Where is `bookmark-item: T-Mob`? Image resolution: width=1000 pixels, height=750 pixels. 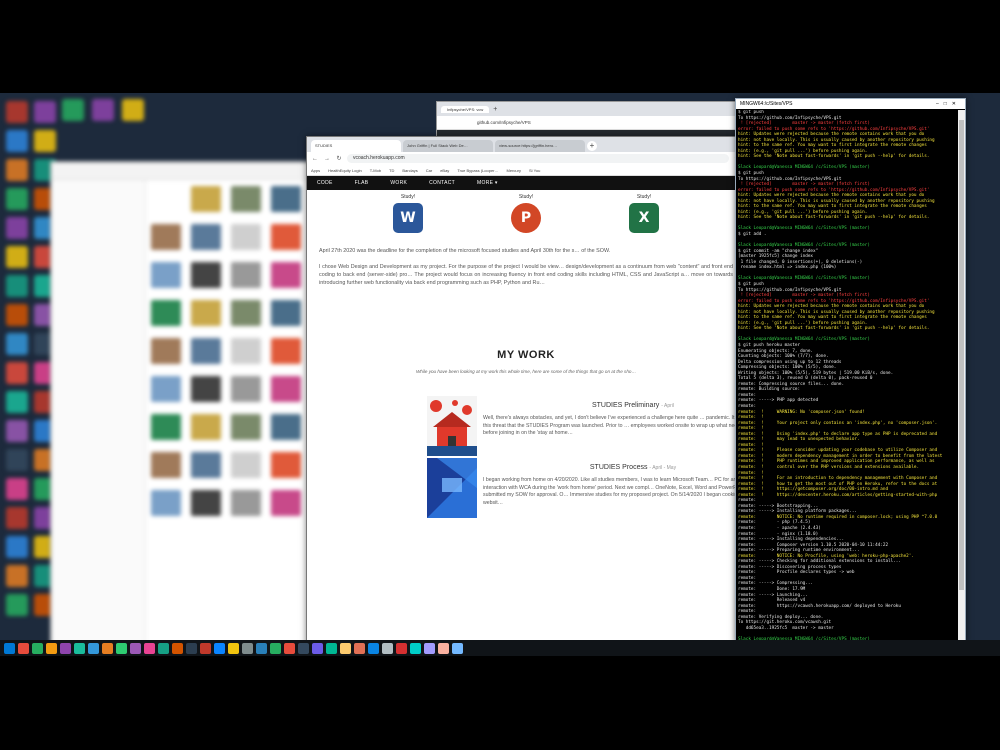
bookmark-item: T-Mob is located at coordinates (375, 170).